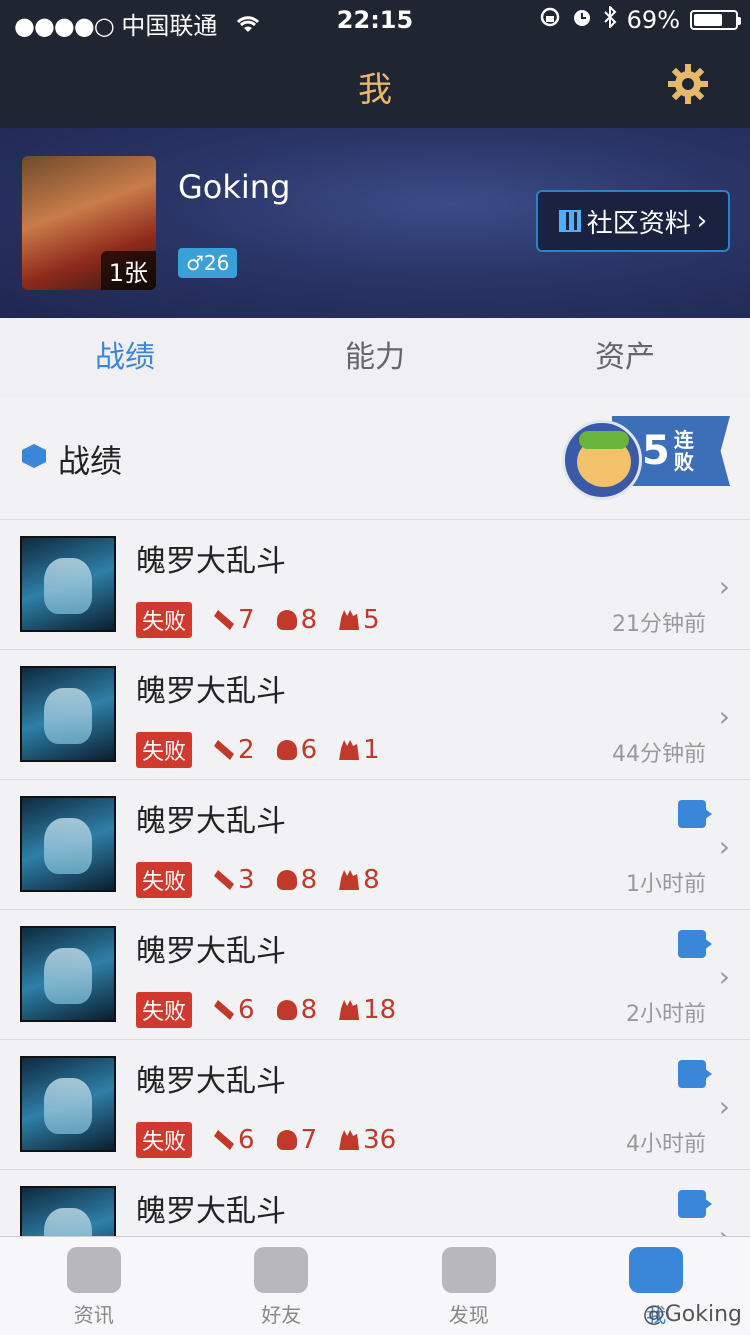 The height and width of the screenshot is (1335, 750). I want to click on assists-value: 8, so click(371, 880).